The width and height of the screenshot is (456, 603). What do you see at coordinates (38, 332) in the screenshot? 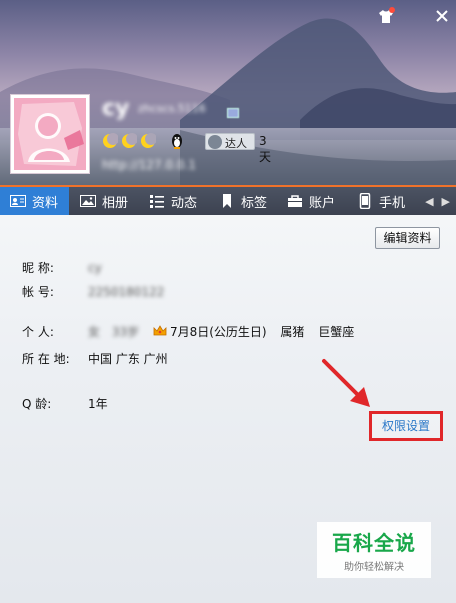
I see `personal-label: 个 人:` at bounding box center [38, 332].